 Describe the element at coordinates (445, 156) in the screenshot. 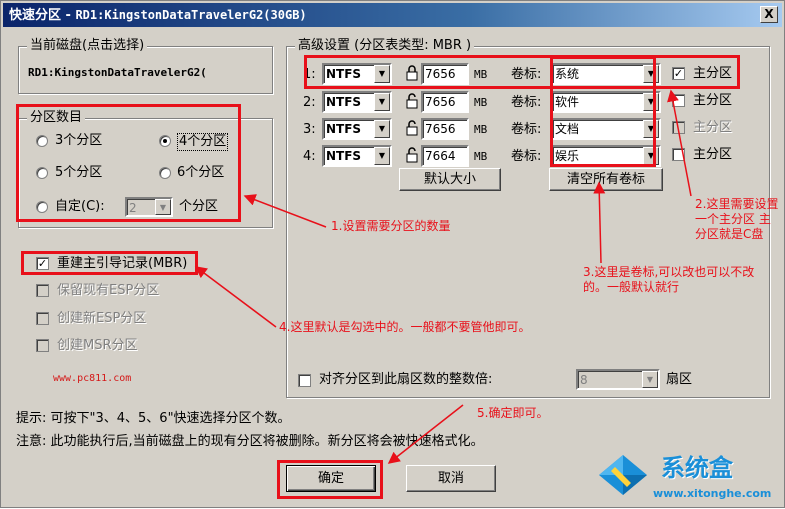

I see `row-4-size: 7664` at that location.